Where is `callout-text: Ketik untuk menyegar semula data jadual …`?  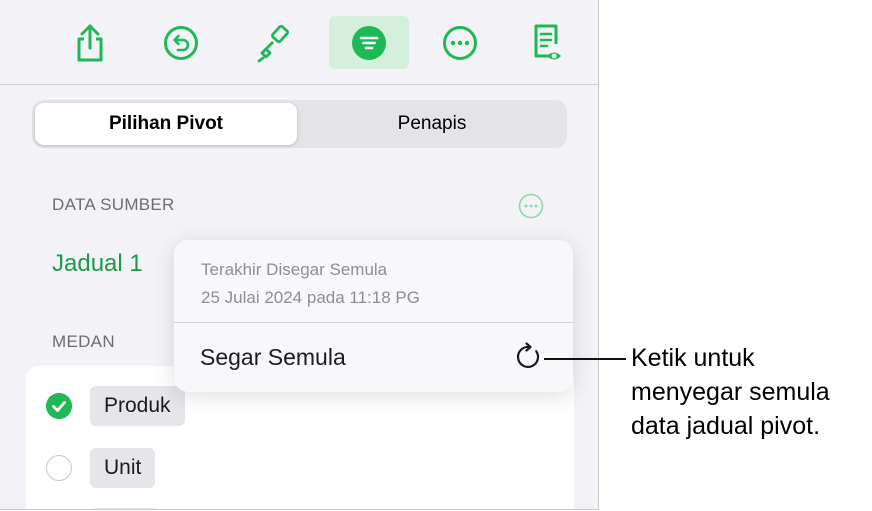 callout-text: Ketik untuk menyegar semula data jadual … is located at coordinates (751, 392).